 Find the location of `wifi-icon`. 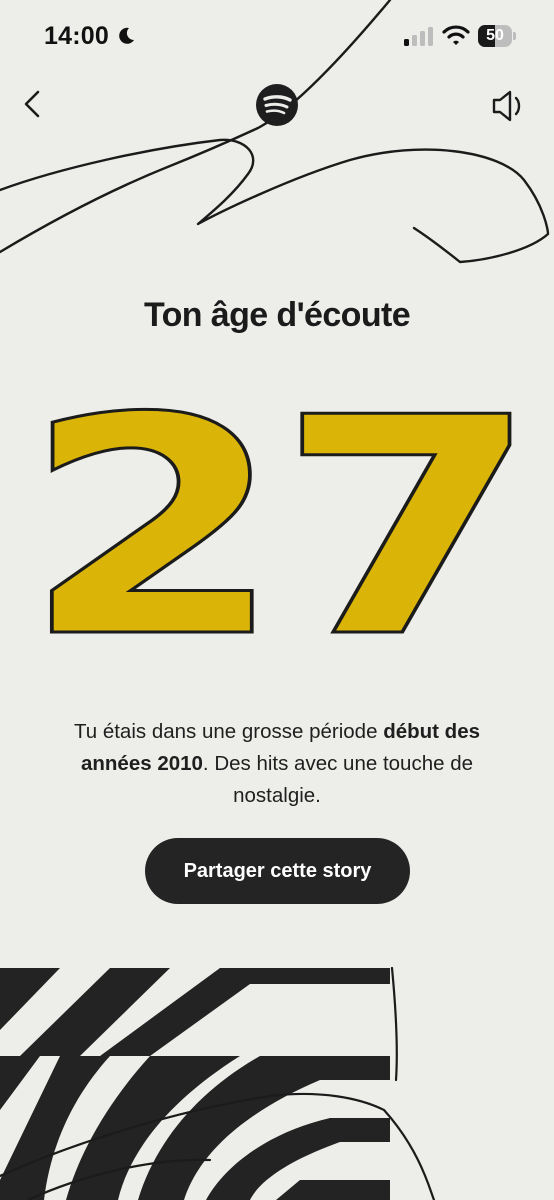

wifi-icon is located at coordinates (456, 35).